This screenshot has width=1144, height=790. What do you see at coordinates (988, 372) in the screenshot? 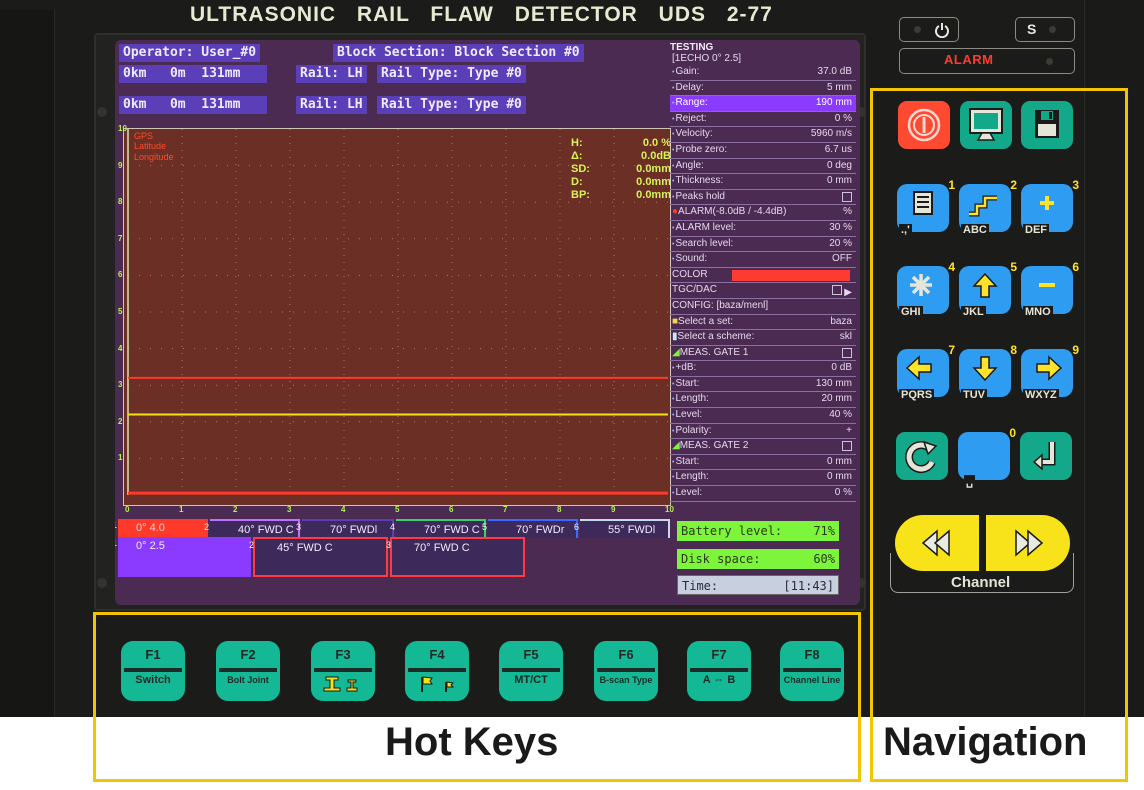
I see `keypad-key-8: 8 TUV` at bounding box center [988, 372].